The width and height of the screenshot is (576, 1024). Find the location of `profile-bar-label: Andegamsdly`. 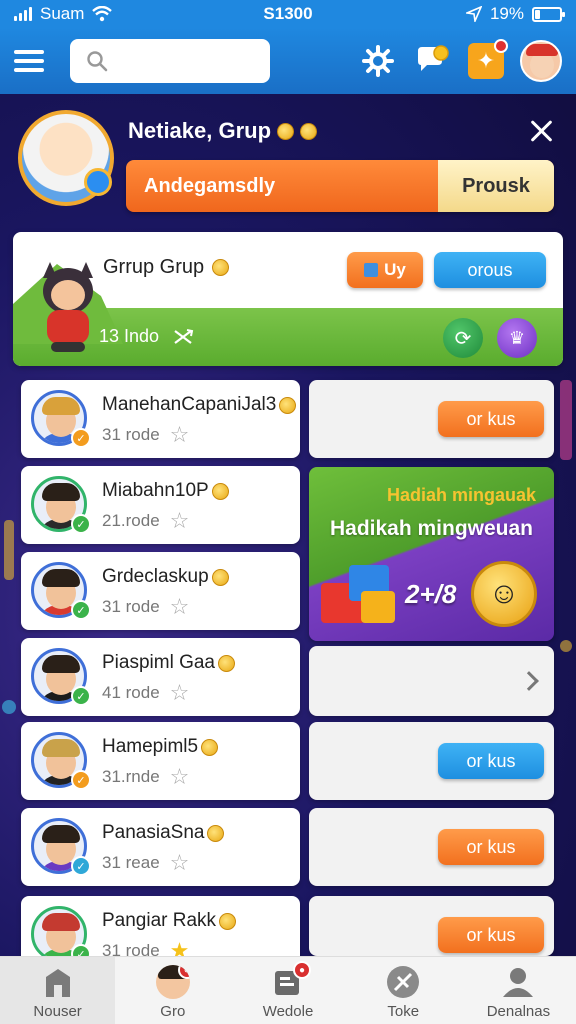

profile-bar-label: Andegamsdly is located at coordinates (210, 185).